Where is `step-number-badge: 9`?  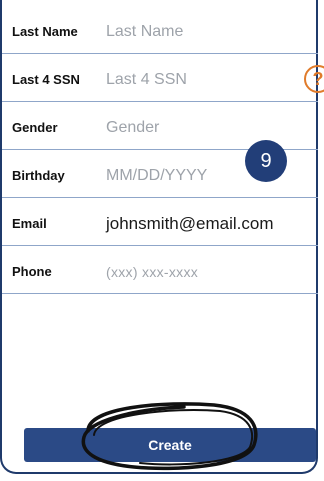
step-number-badge: 9 is located at coordinates (266, 161).